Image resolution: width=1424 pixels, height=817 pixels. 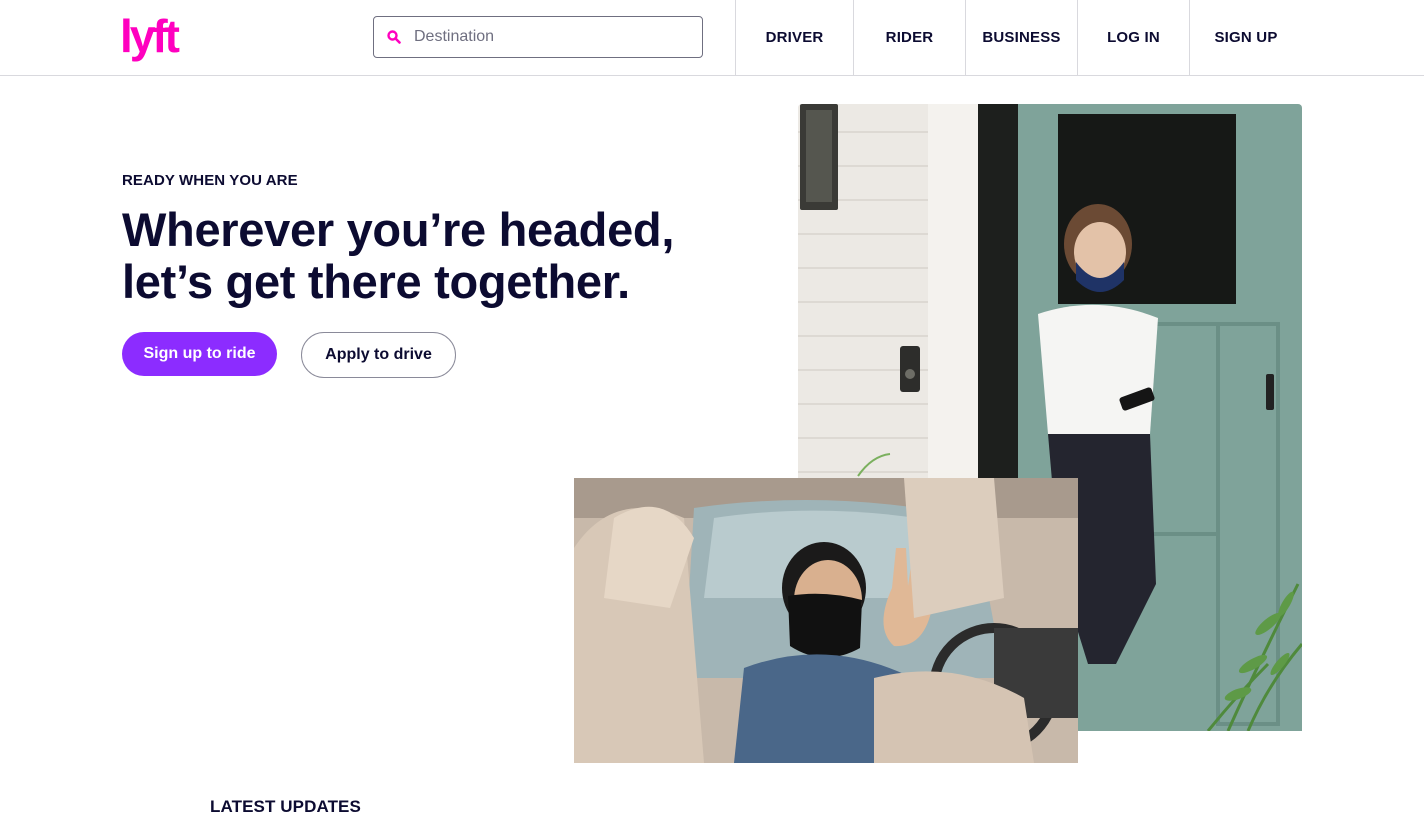 I want to click on nav-driver: DRIVER, so click(x=794, y=37).